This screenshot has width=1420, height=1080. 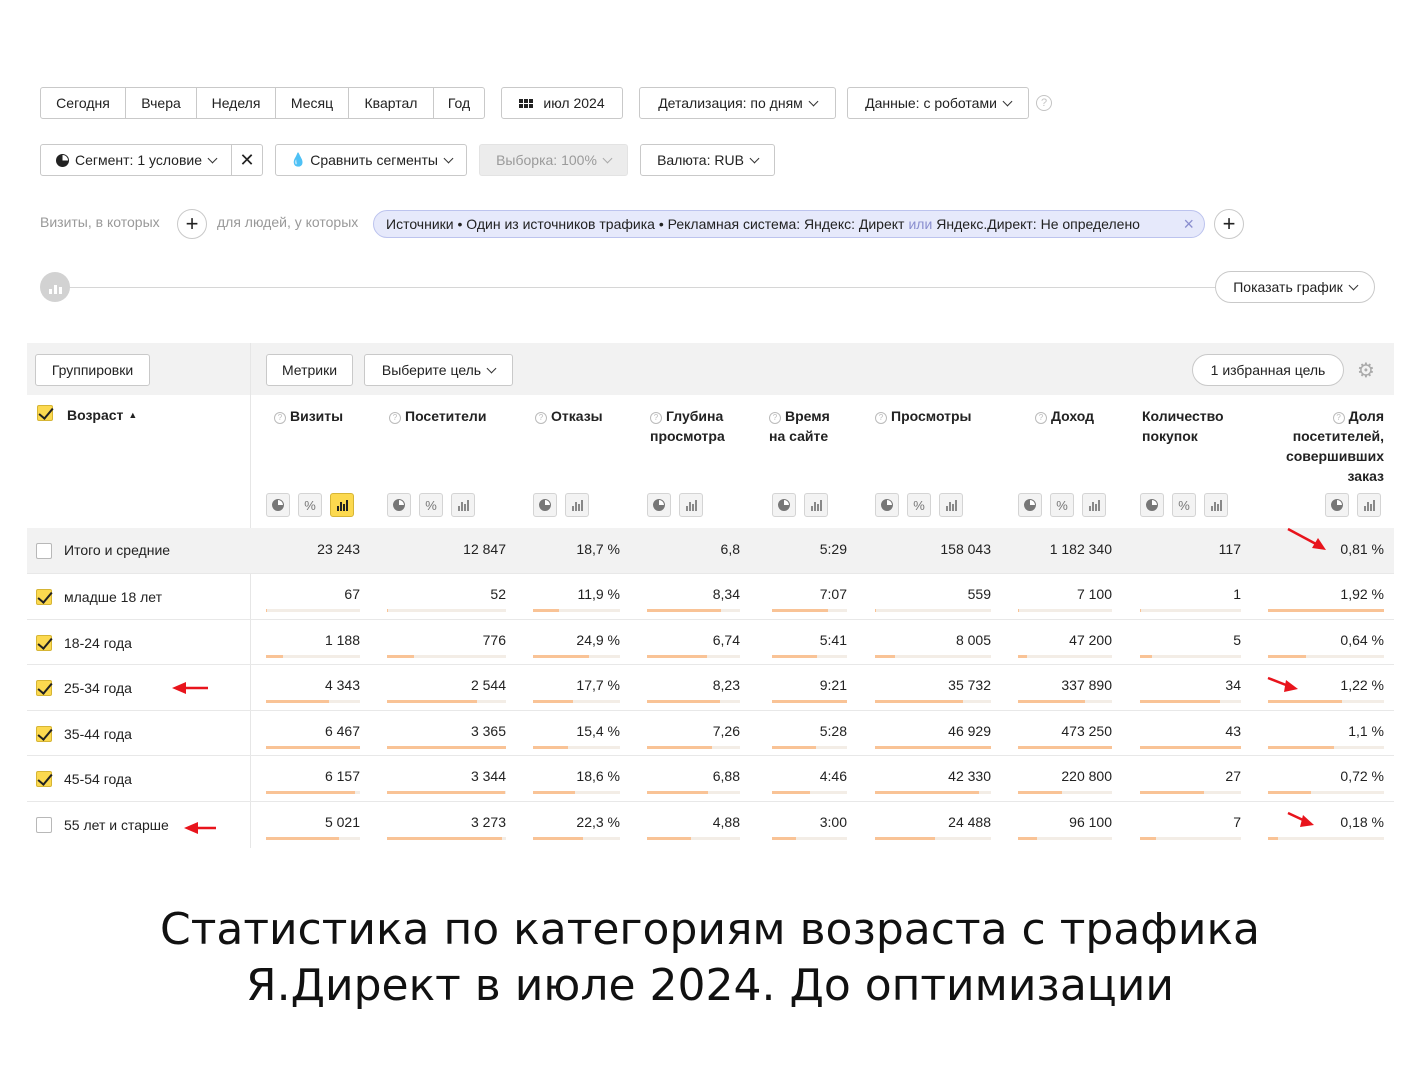 What do you see at coordinates (1188, 224) in the screenshot?
I see `remove-filter-icon: ×` at bounding box center [1188, 224].